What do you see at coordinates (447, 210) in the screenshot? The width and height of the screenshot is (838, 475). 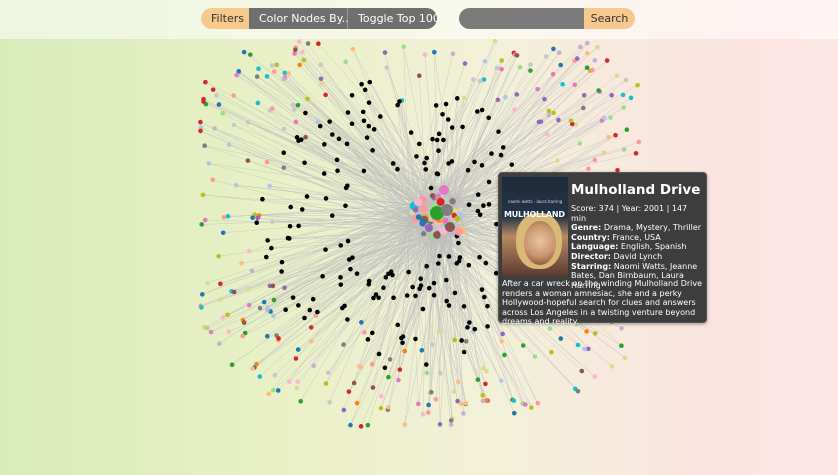 I see `graph-hub-node` at bounding box center [447, 210].